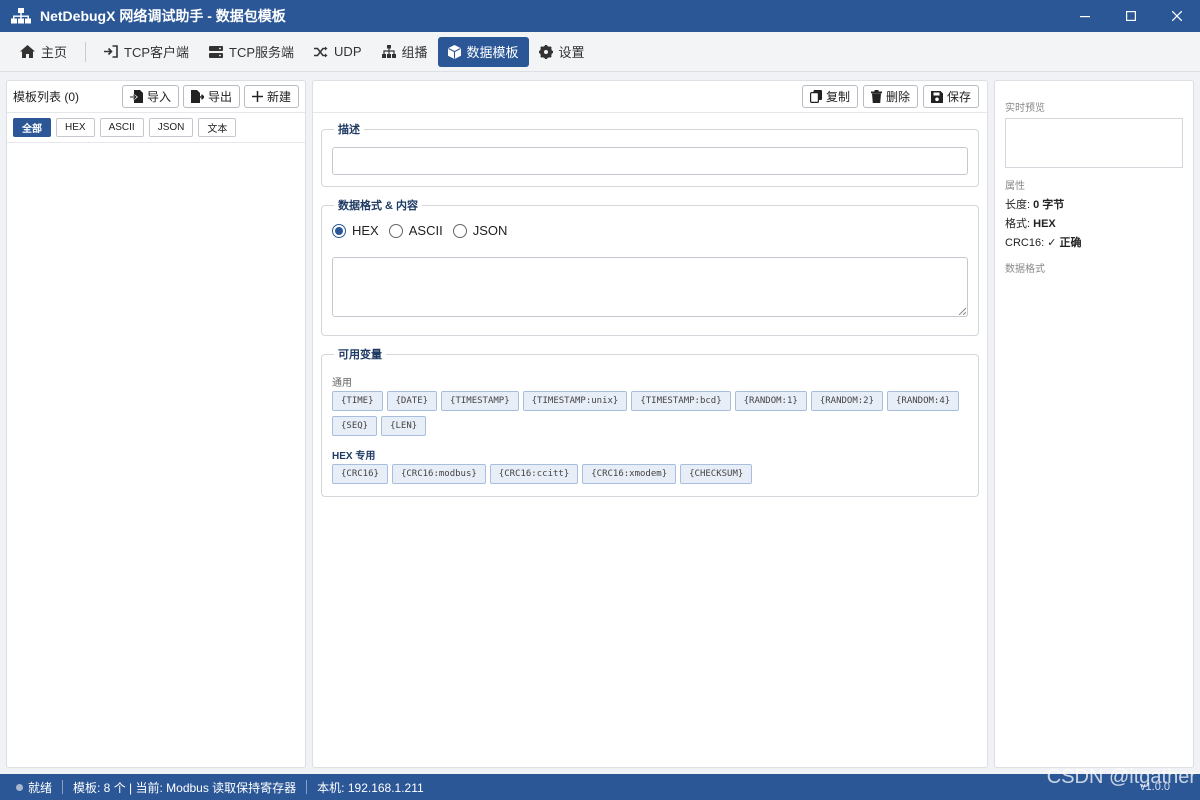 This screenshot has width=1200, height=800. Describe the element at coordinates (1044, 224) in the screenshot. I see `prop-format-value: HEX` at that location.